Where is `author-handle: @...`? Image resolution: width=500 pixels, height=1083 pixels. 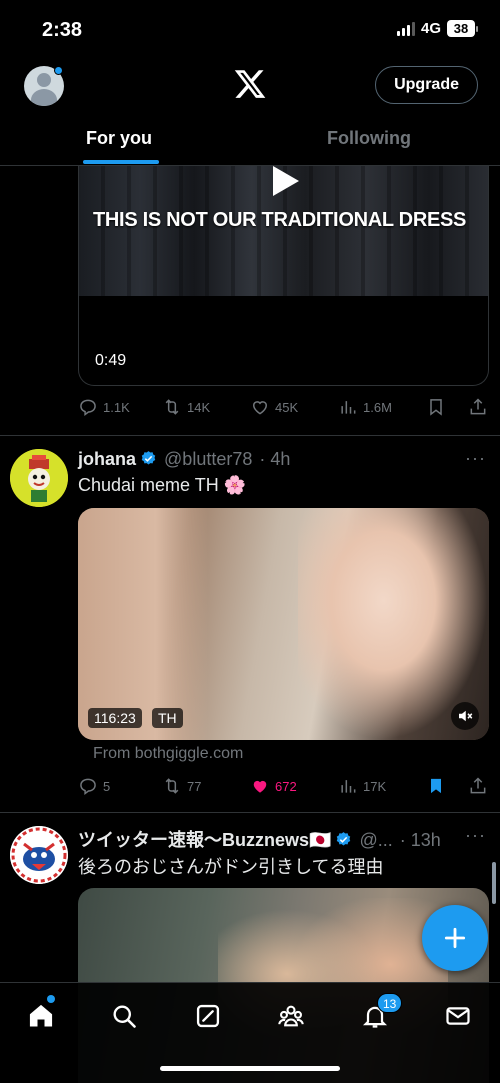 author-handle: @... is located at coordinates (375, 840).